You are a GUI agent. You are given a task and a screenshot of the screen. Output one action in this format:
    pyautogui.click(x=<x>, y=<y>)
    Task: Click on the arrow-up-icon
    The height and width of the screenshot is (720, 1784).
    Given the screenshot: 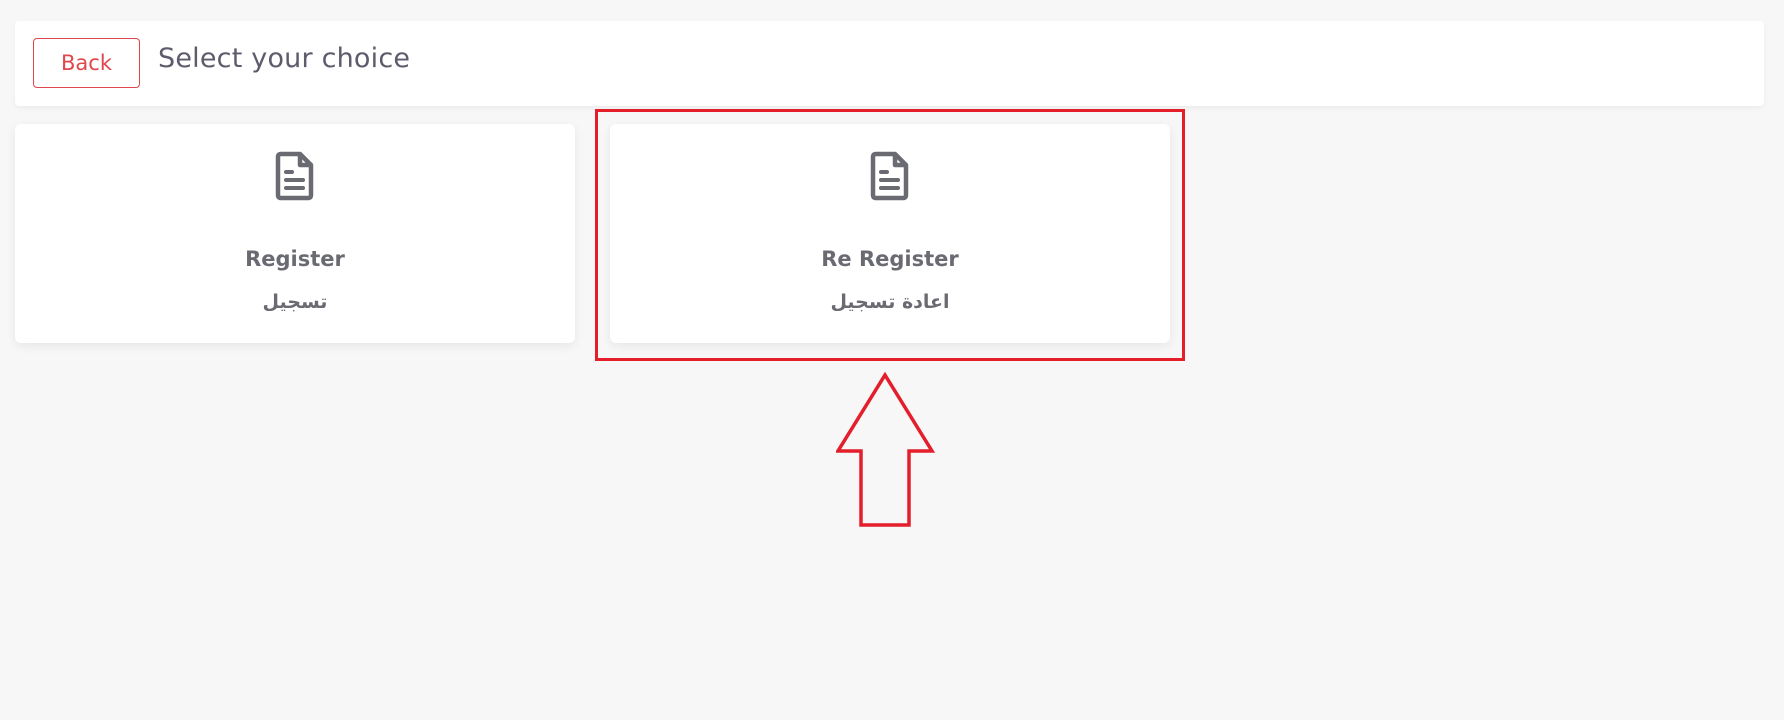 What is the action you would take?
    pyautogui.click(x=886, y=449)
    